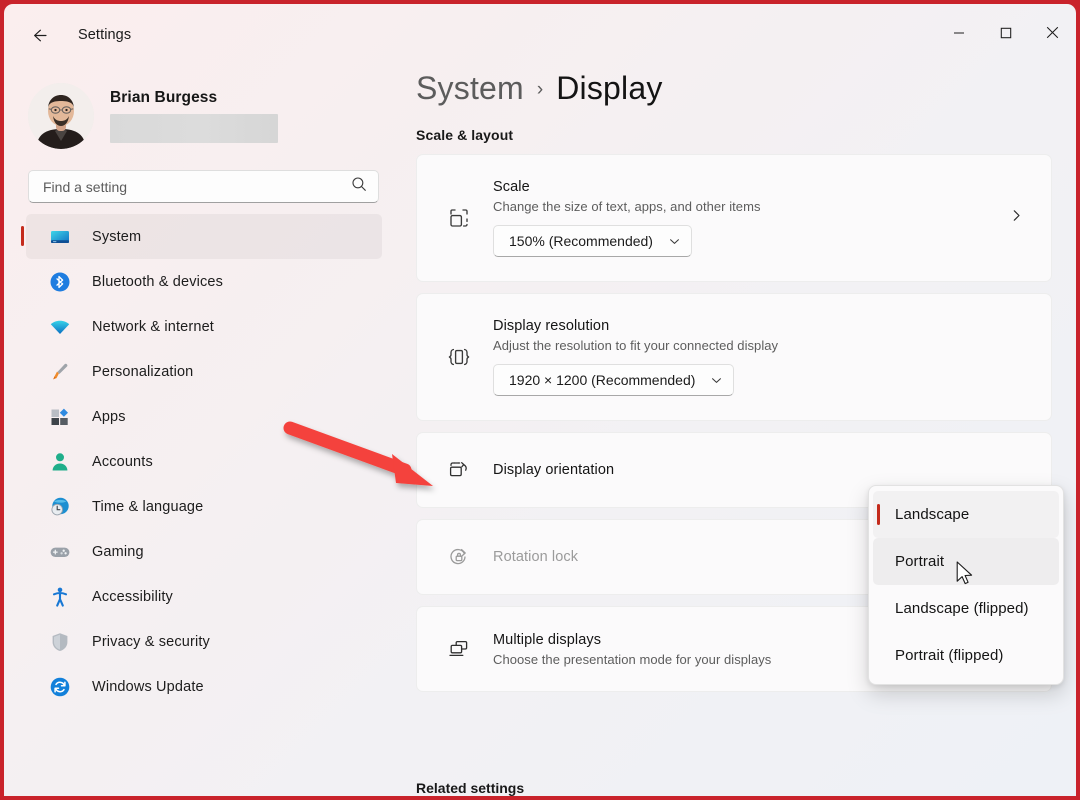 The width and height of the screenshot is (1080, 800). I want to click on sidebar-item-label: Accessibility, so click(132, 596).